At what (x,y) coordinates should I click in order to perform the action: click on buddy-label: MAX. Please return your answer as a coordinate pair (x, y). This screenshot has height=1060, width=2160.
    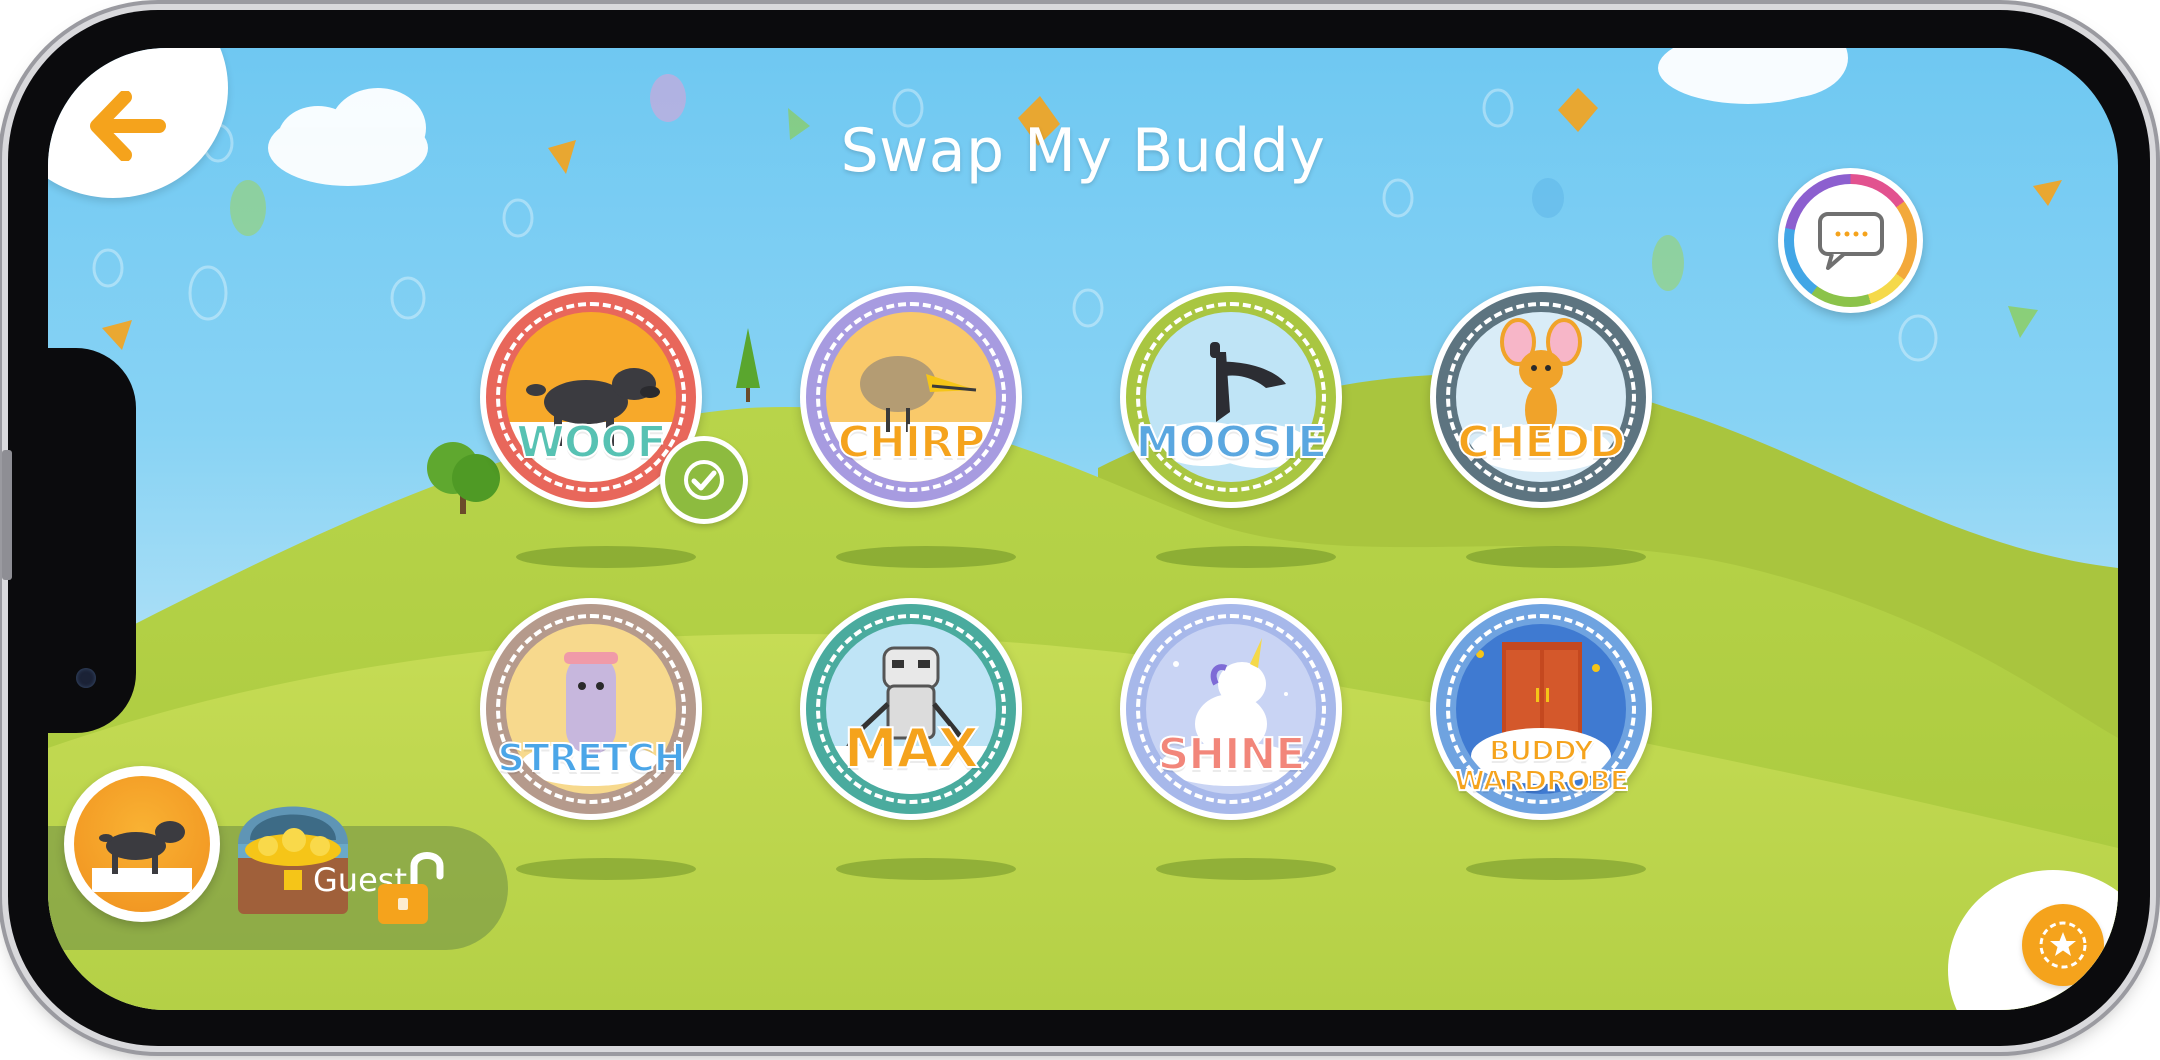
    Looking at the image, I should click on (911, 748).